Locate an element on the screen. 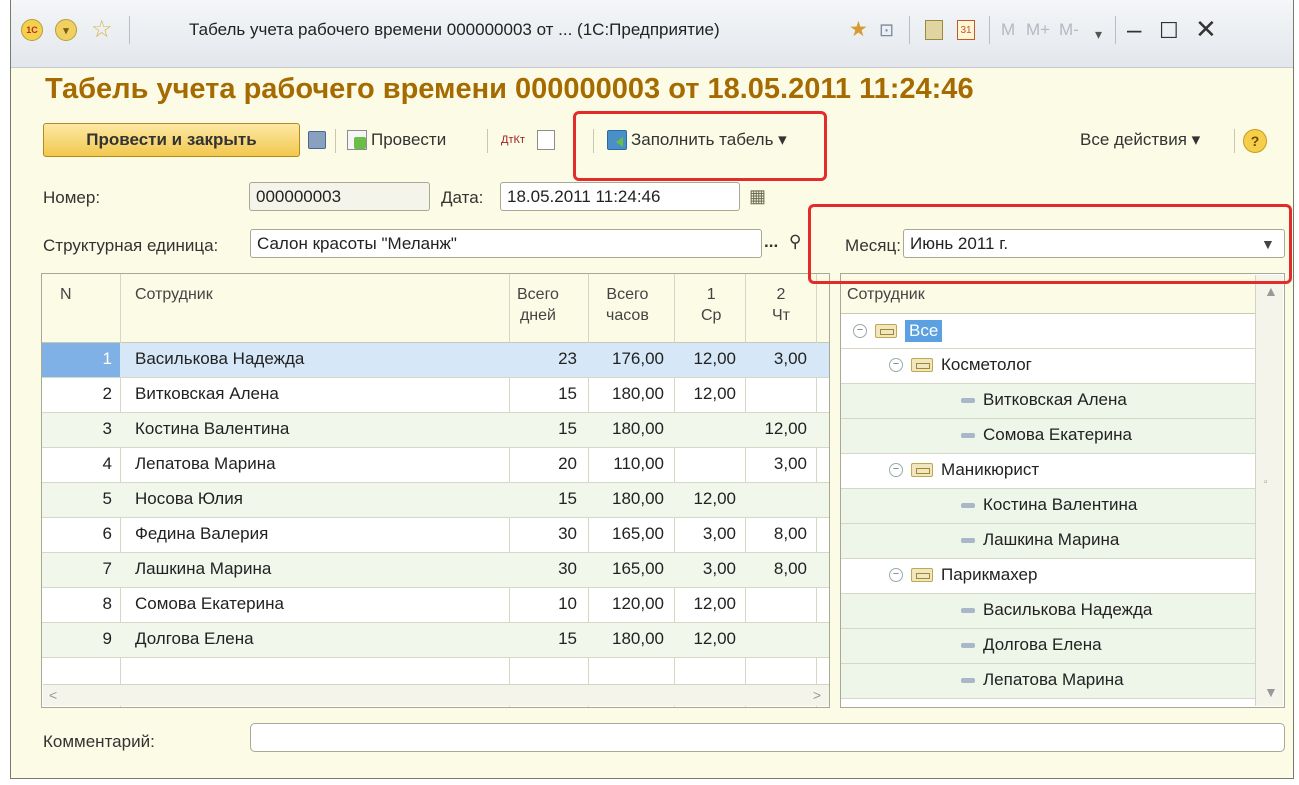 Image resolution: width=1299 pixels, height=785 pixels. table-row: 8 Сомова Екатерина 10 120,00 12,00 is located at coordinates (435, 605).